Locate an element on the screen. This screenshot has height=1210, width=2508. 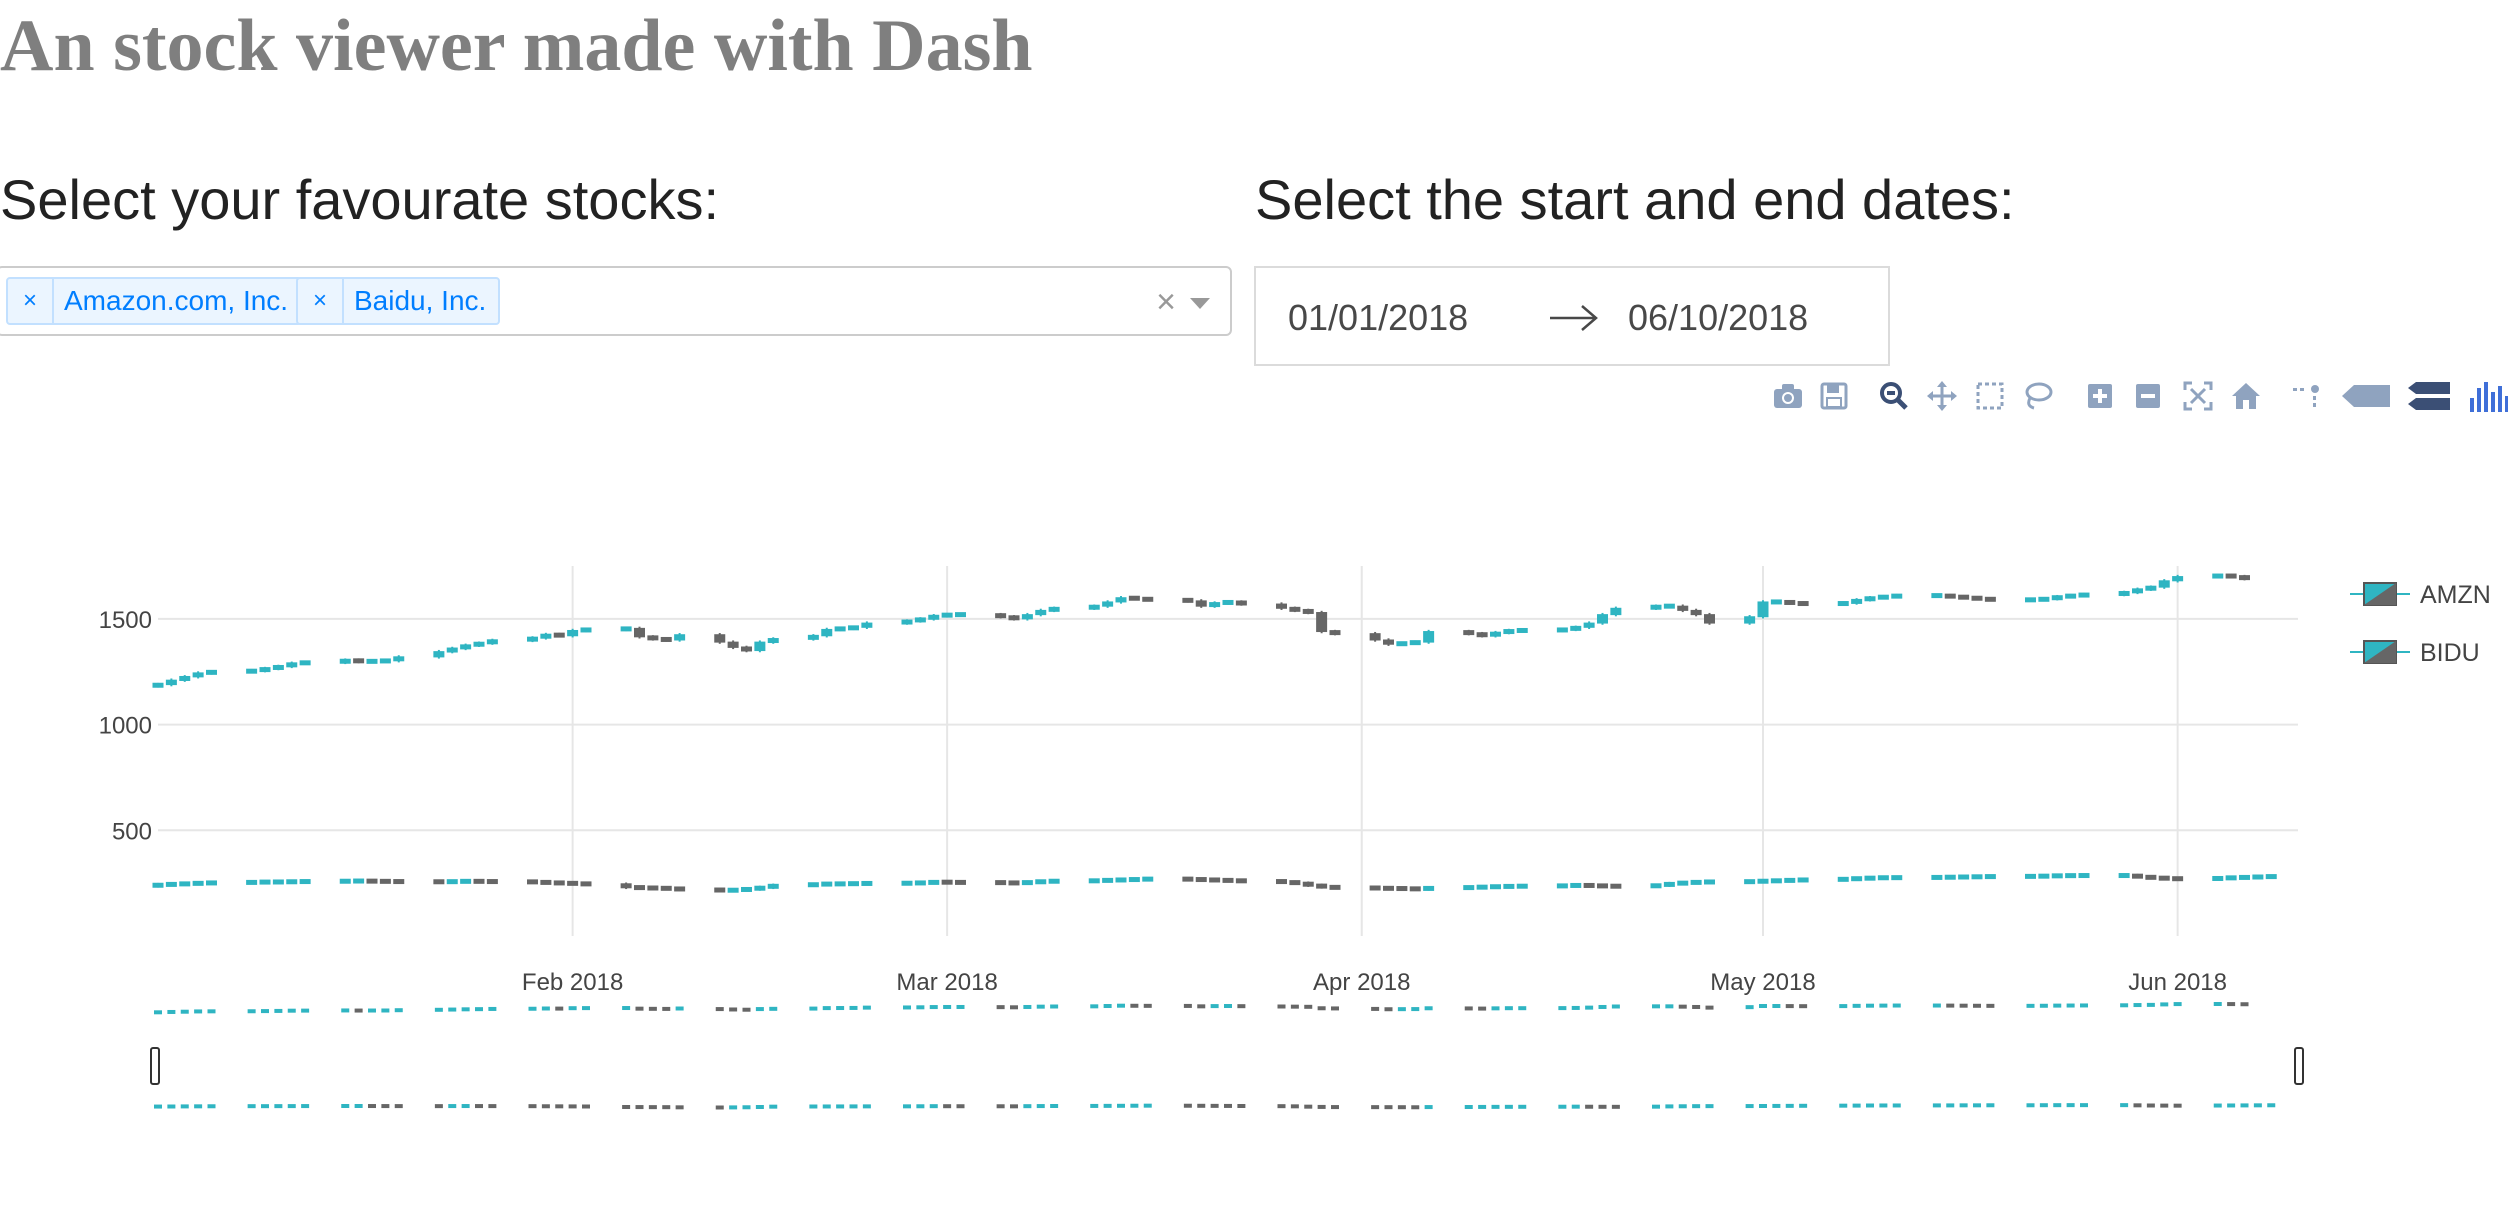
start-date-input: 01/01/2018 is located at coordinates (1378, 318).